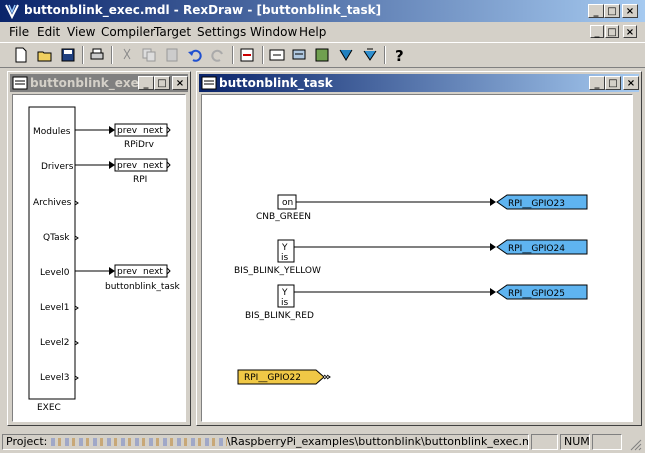  What do you see at coordinates (544, 442) in the screenshot?
I see `status-caps` at bounding box center [544, 442].